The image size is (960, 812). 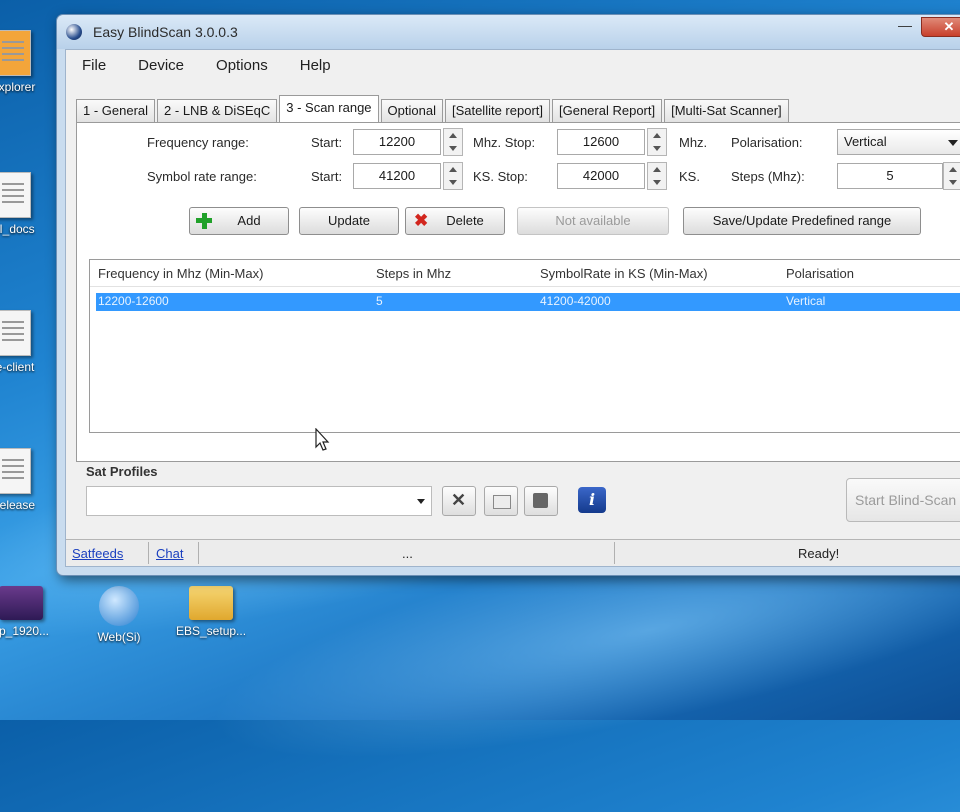 I want to click on save-update-predefined-button: Save/Update Predefined range, so click(x=802, y=221).